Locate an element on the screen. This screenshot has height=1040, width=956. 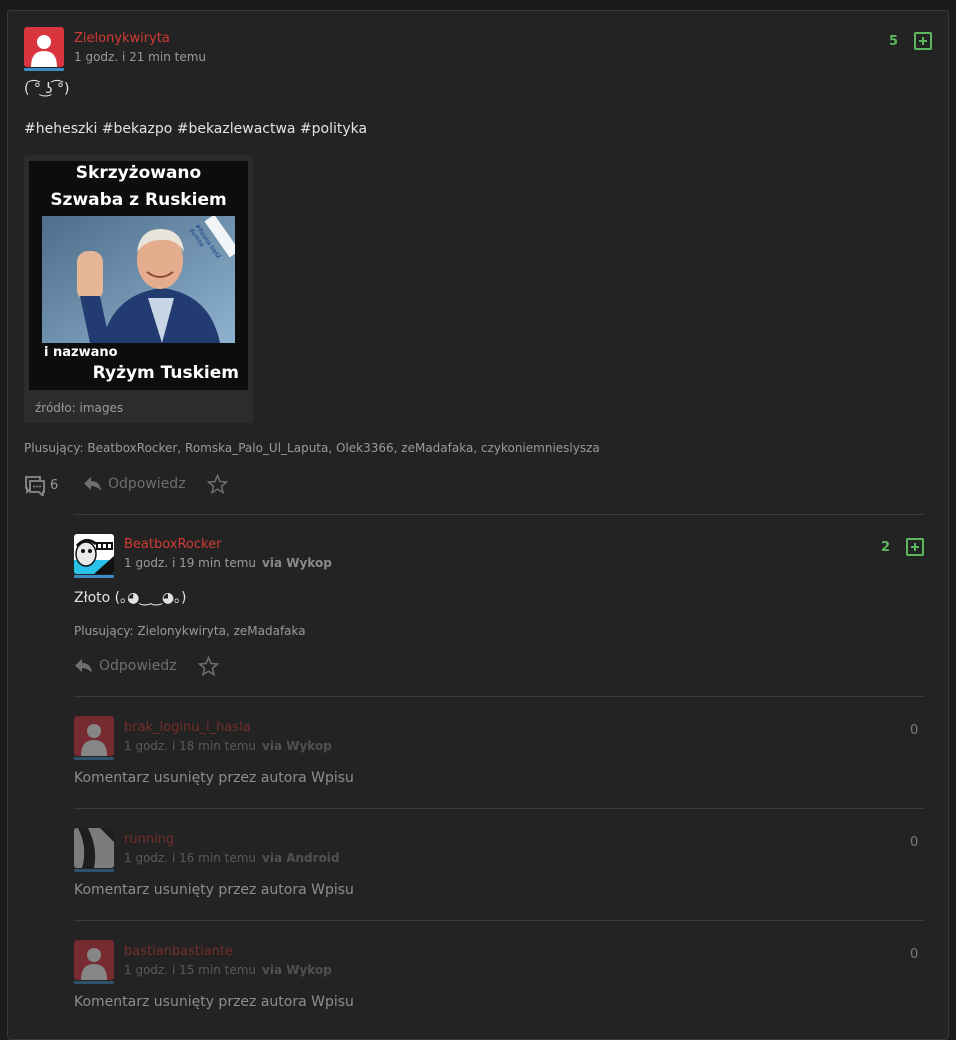
comments-count: 6 is located at coordinates (54, 485).